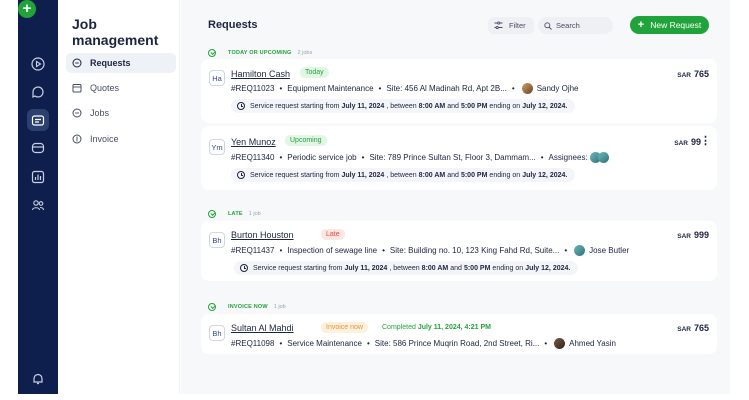 The width and height of the screenshot is (749, 400). I want to click on assignees-label: Assignees:, so click(568, 157).